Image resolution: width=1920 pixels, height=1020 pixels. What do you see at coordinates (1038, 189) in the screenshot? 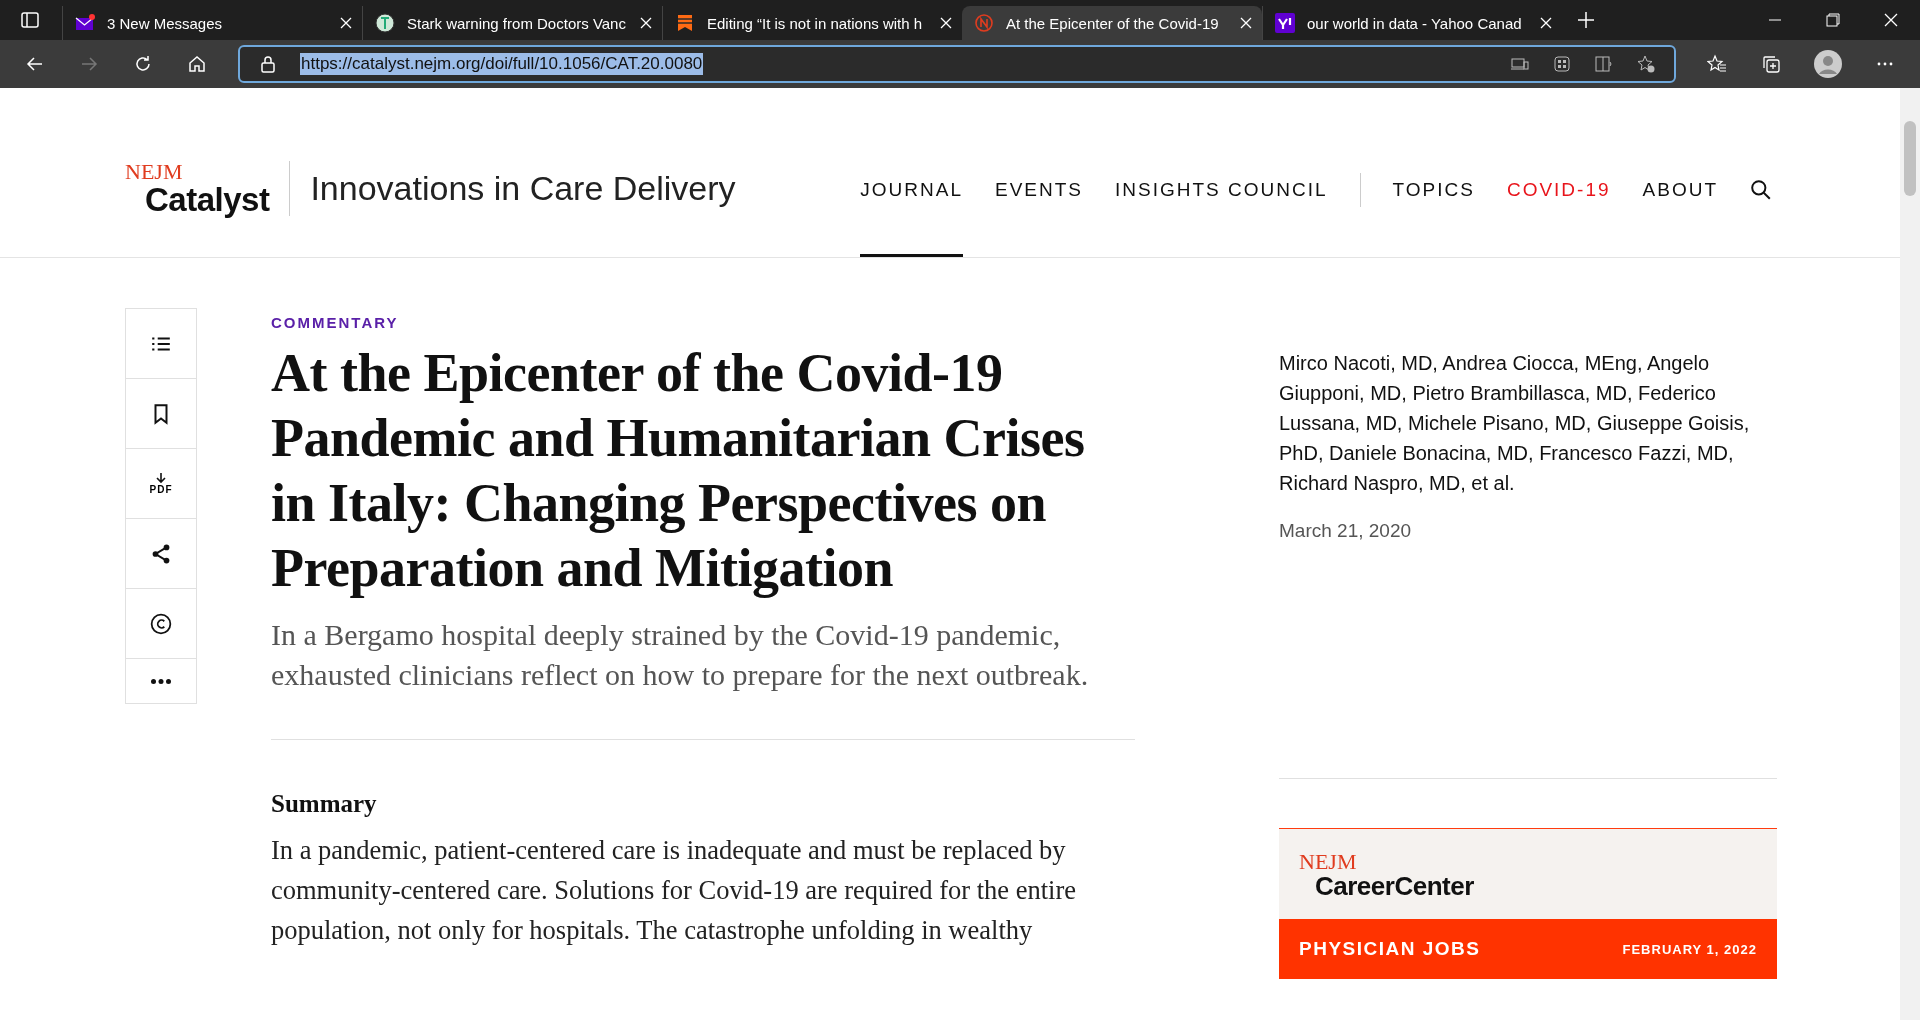
I see `nav-link: EVENTS` at bounding box center [1038, 189].